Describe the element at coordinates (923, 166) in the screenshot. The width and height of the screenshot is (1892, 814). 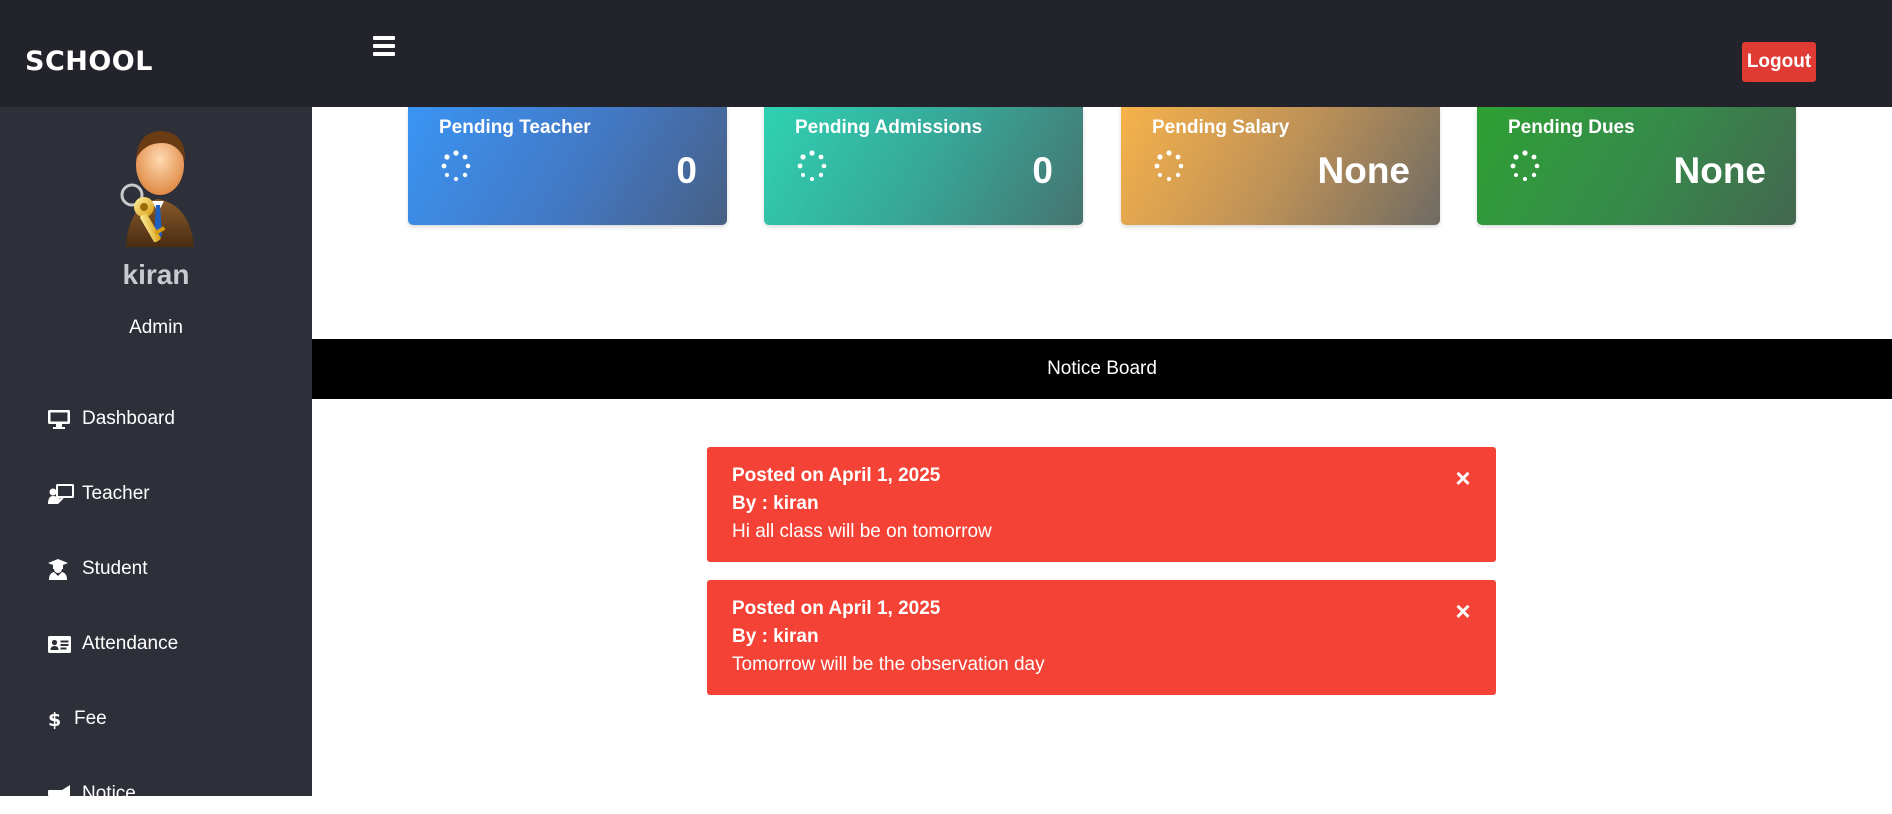
I see `pending-admissions-card: Pending Admissions 0` at that location.